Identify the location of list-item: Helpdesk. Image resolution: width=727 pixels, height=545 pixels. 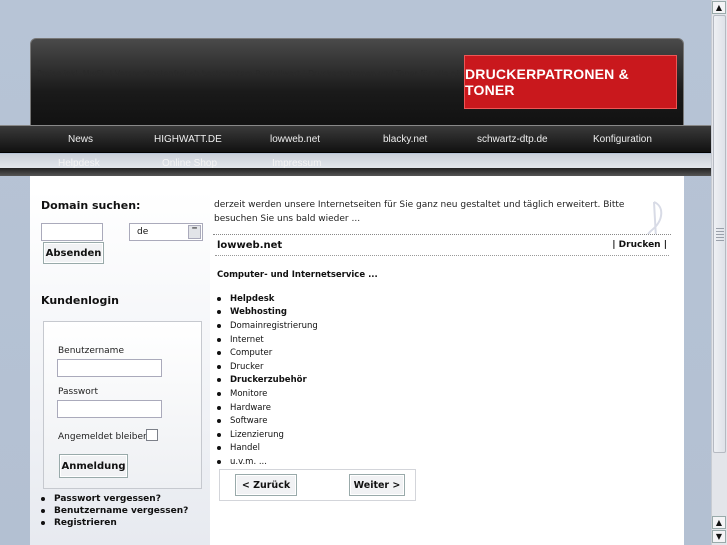
(267, 299).